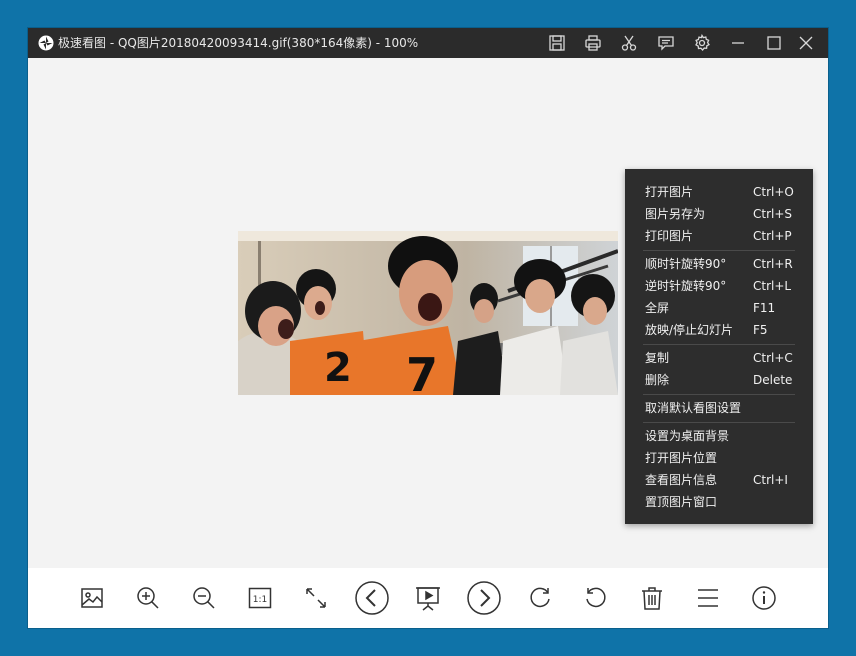  What do you see at coordinates (669, 236) in the screenshot?
I see `menu-item-label: 打印图片` at bounding box center [669, 236].